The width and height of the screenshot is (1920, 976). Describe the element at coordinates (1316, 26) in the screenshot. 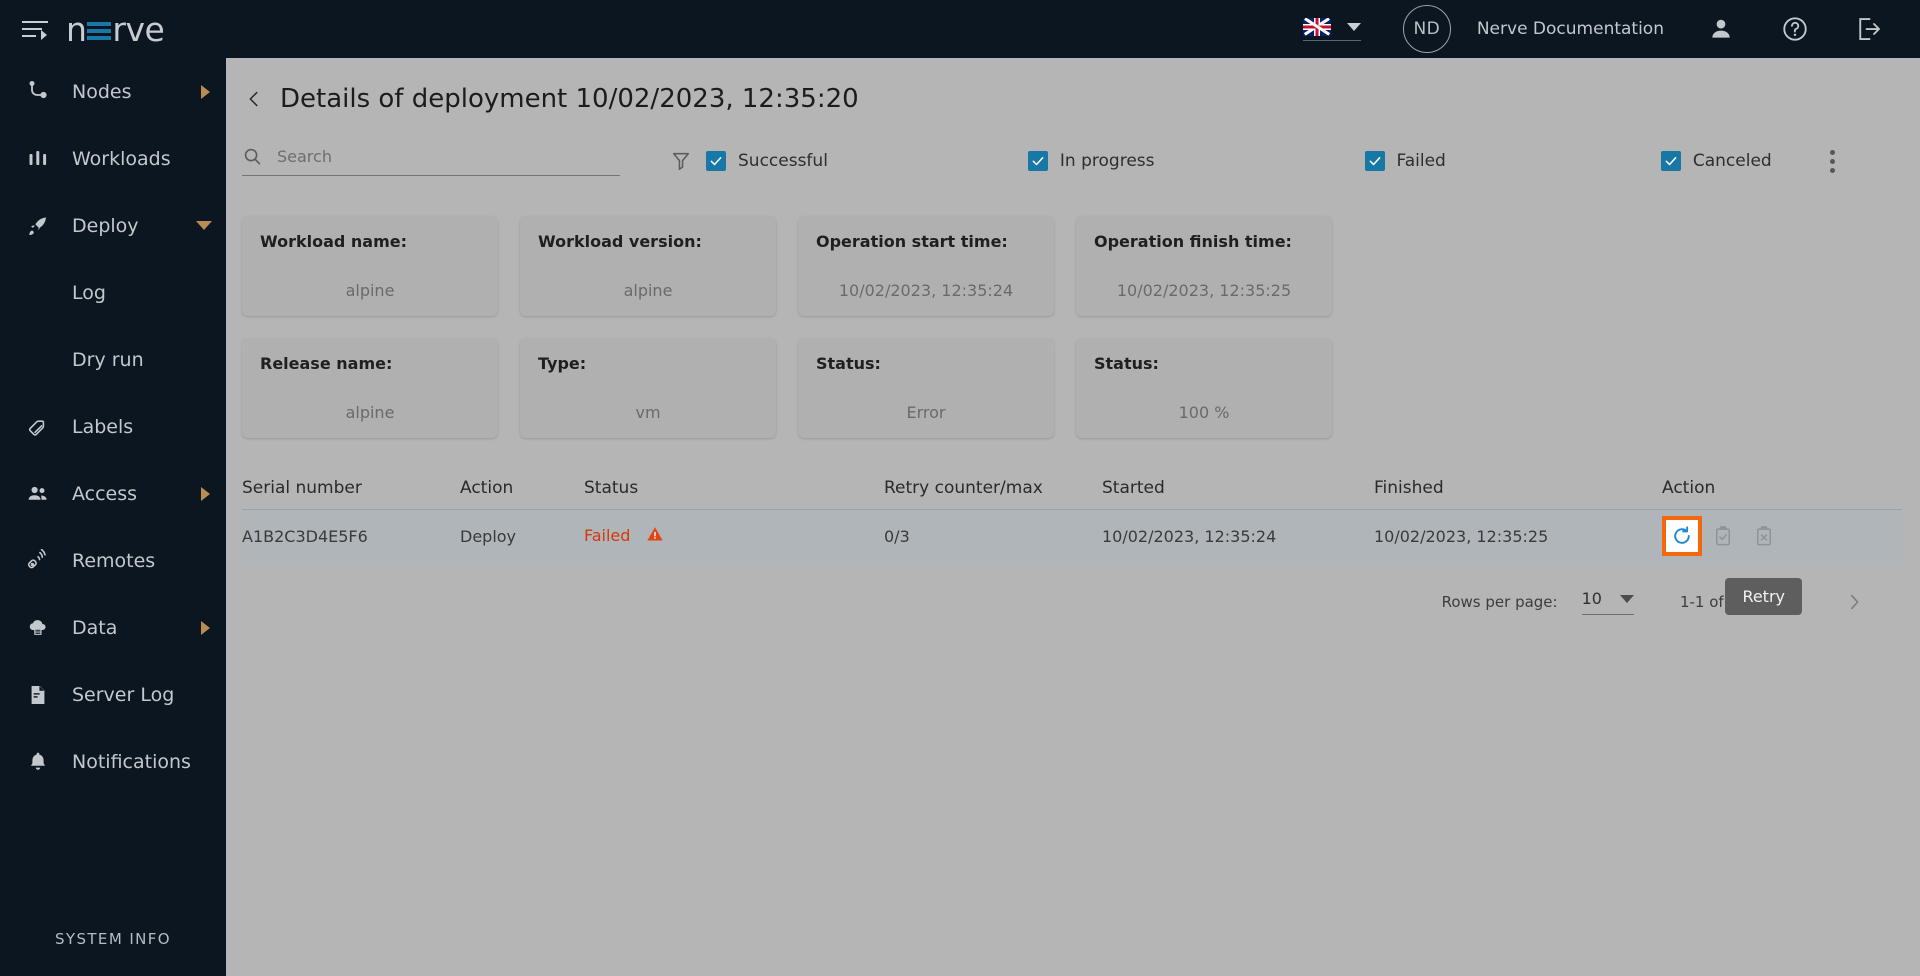

I see `uk-flag-icon` at that location.